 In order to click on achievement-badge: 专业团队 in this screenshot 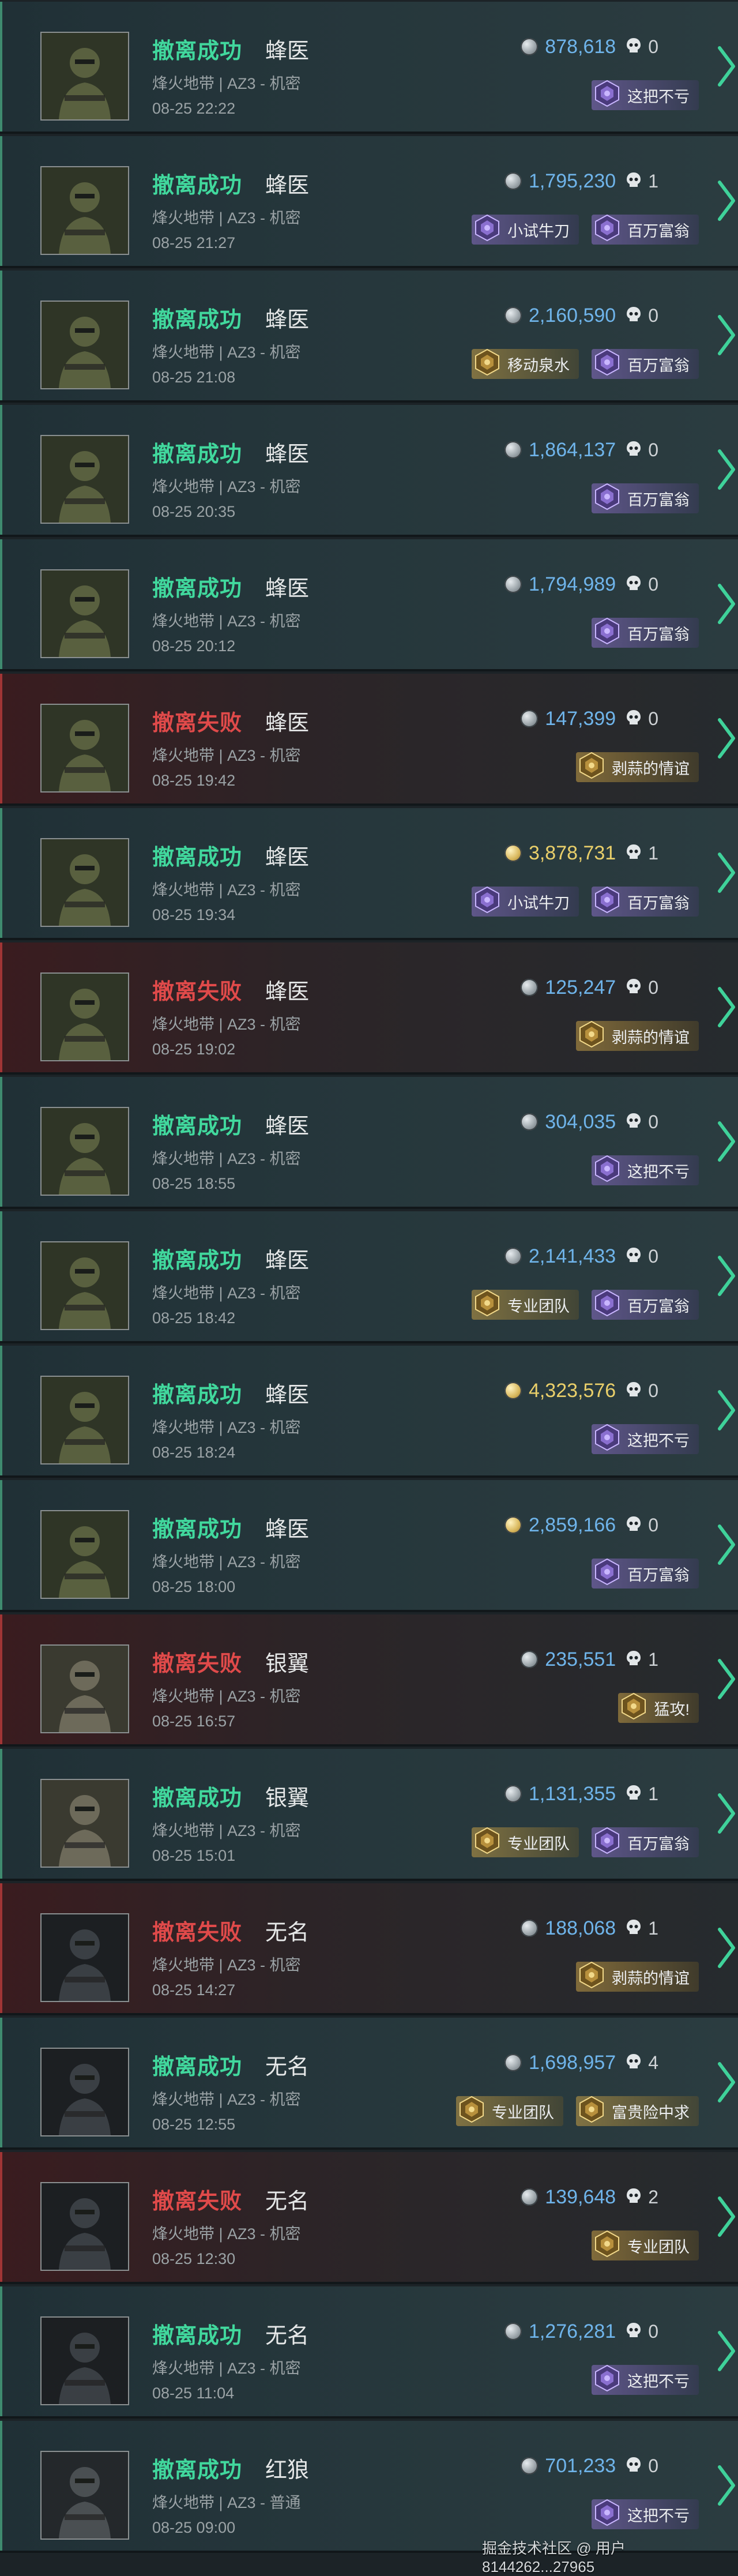, I will do `click(510, 2111)`.